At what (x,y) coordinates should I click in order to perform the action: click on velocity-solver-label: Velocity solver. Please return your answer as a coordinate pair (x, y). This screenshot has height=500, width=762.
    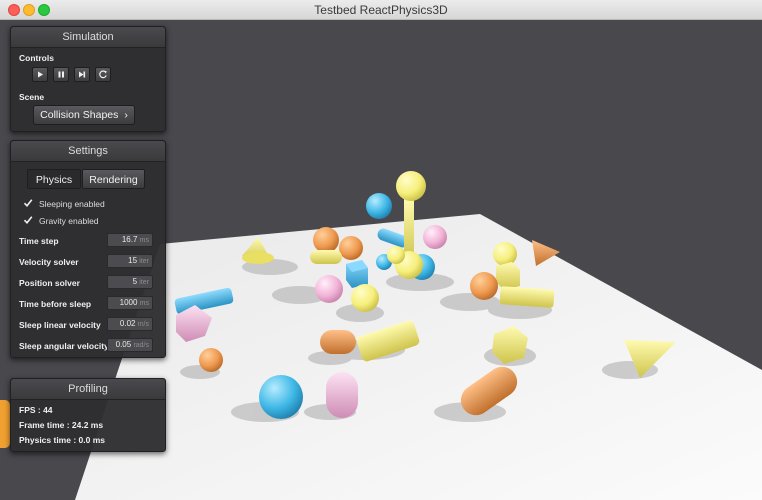
    Looking at the image, I should click on (49, 262).